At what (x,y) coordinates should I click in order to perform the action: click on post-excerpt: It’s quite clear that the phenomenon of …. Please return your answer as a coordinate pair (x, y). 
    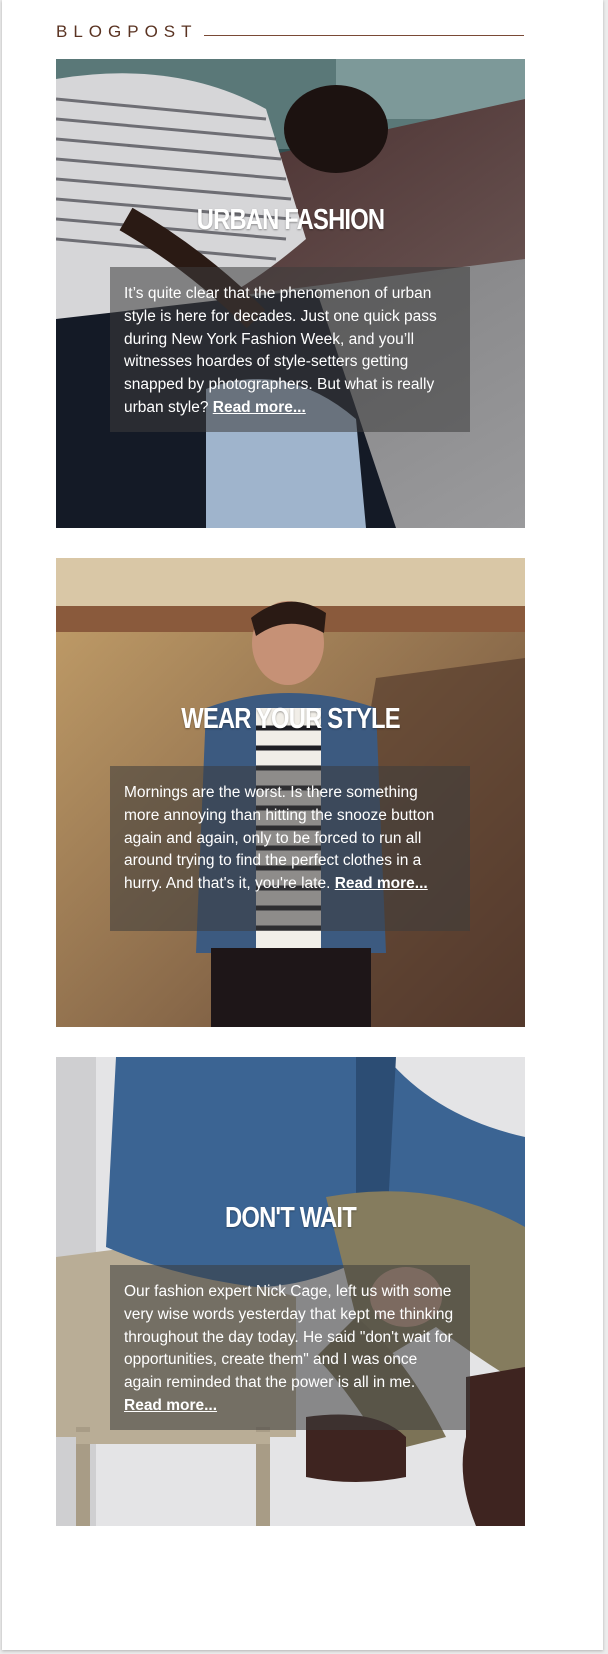
    Looking at the image, I should click on (290, 349).